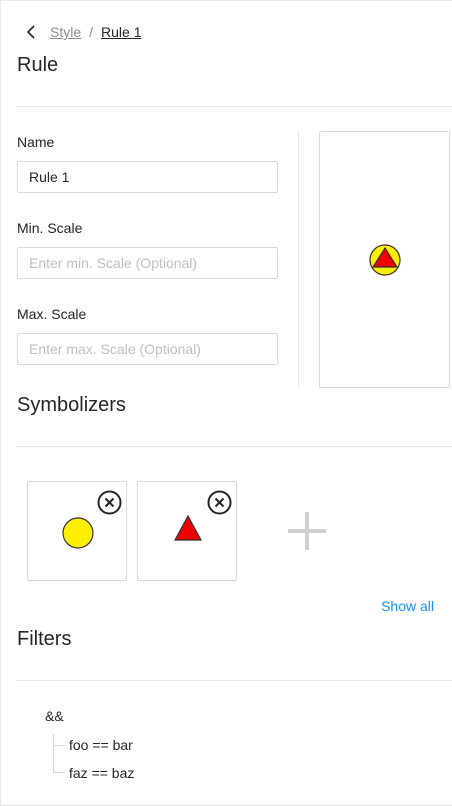  What do you see at coordinates (54, 716) in the screenshot?
I see `filter-operator-node: &&` at bounding box center [54, 716].